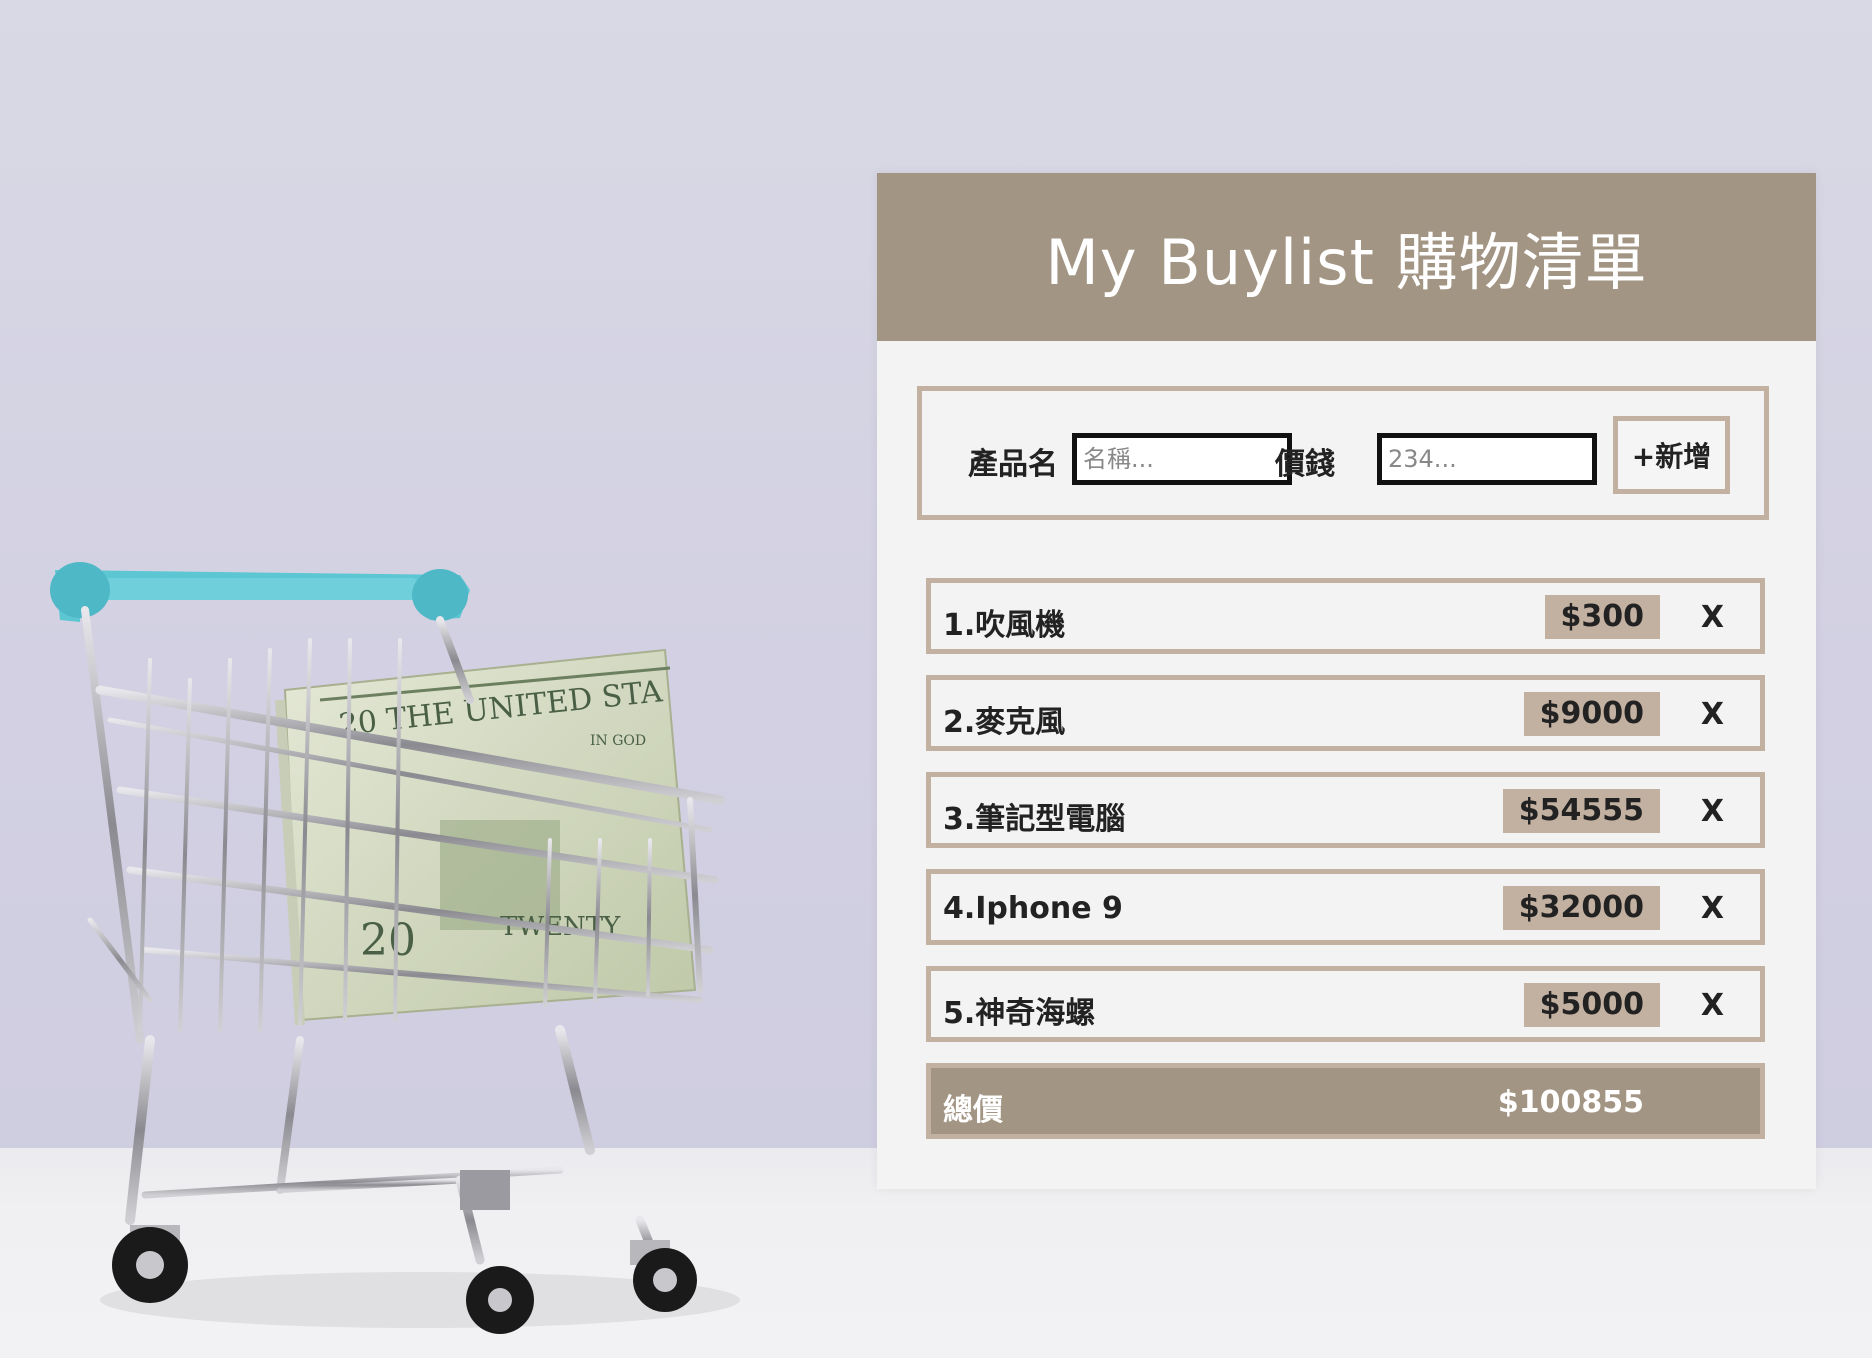  I want to click on item-price: $5000, so click(1591, 1005).